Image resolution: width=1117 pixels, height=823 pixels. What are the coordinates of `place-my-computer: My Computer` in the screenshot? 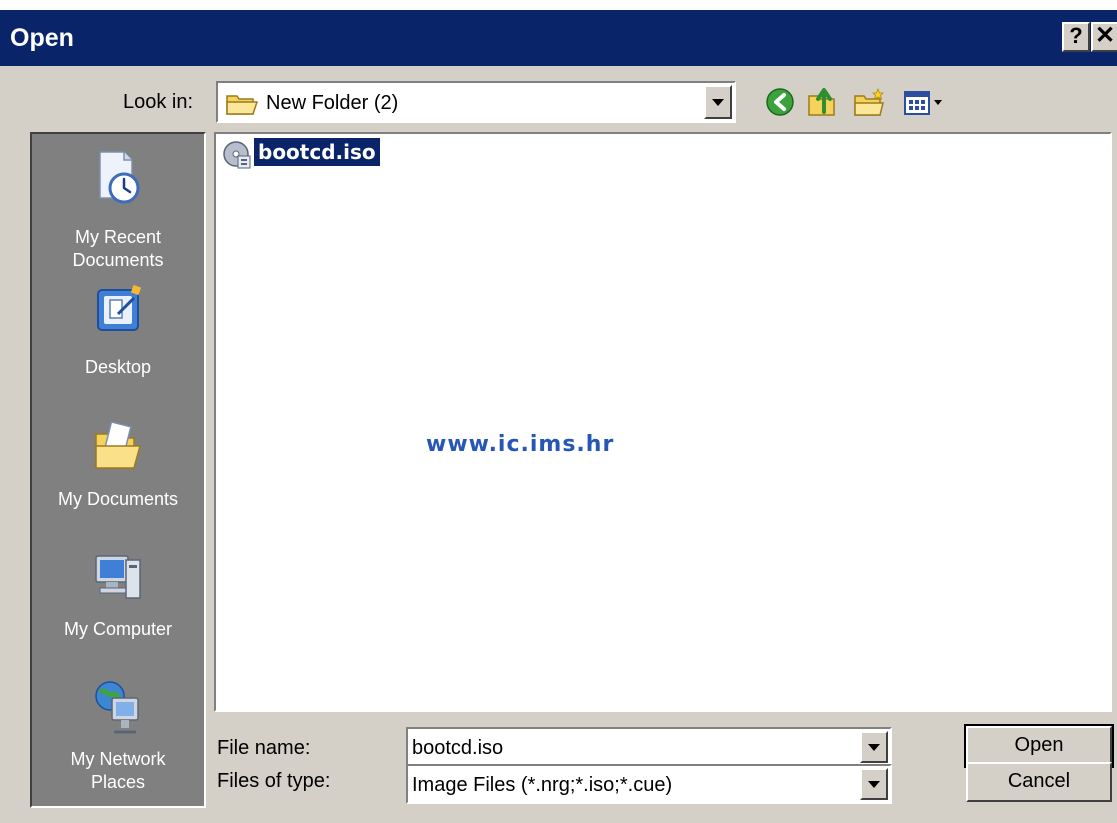 It's located at (118, 598).